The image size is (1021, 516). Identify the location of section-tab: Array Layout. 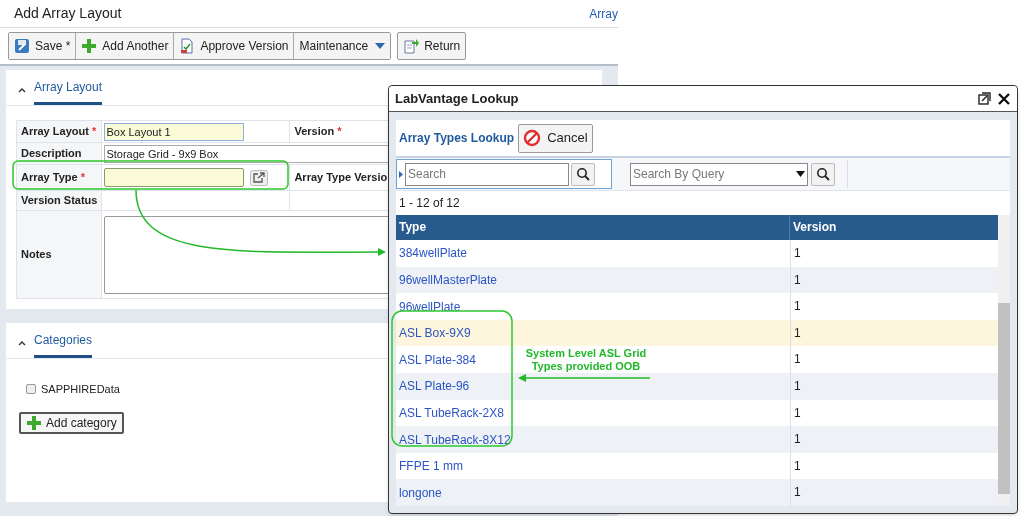
(68, 91).